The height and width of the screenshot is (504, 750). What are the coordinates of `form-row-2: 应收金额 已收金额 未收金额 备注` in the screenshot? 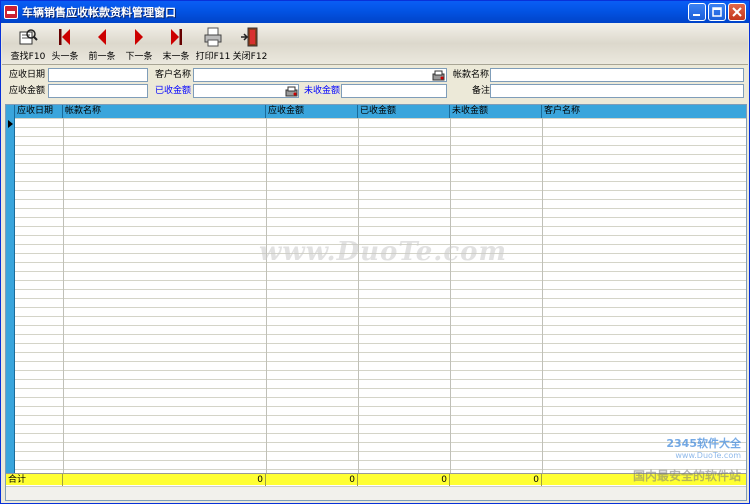 It's located at (375, 92).